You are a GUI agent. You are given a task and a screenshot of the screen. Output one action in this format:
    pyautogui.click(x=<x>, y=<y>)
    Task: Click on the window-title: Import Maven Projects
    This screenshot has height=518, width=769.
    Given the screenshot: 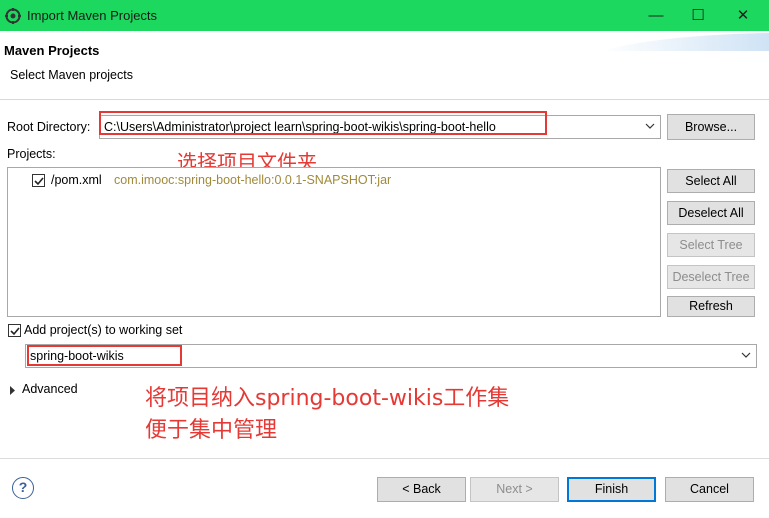 What is the action you would take?
    pyautogui.click(x=92, y=15)
    